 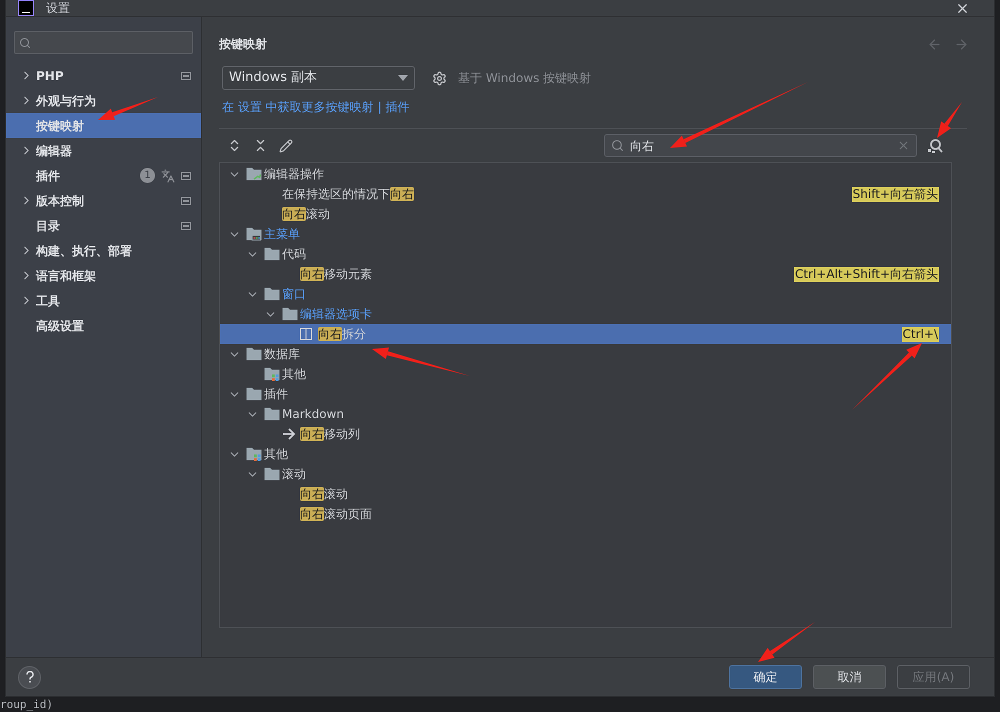 I want to click on shortcut-badge: Ctrl+Alt+Shift+向右箭头, so click(x=866, y=274).